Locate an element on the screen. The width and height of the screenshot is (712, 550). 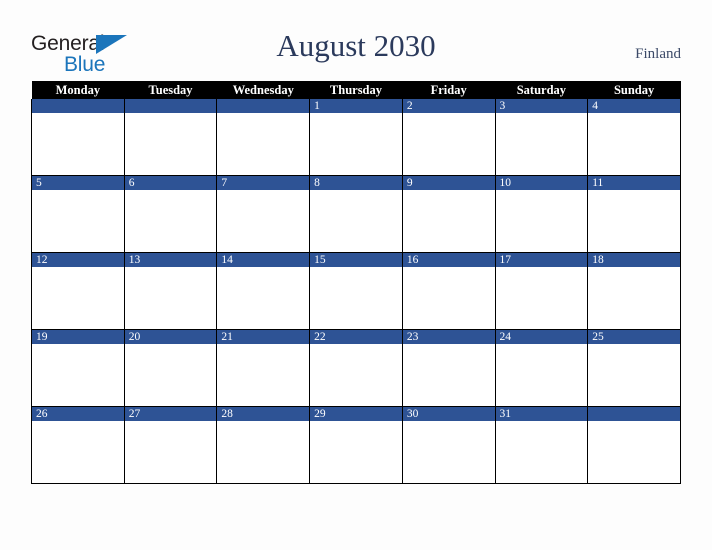
calendar-week-row: 19 20 21 22 23 24 25 is located at coordinates (356, 368).